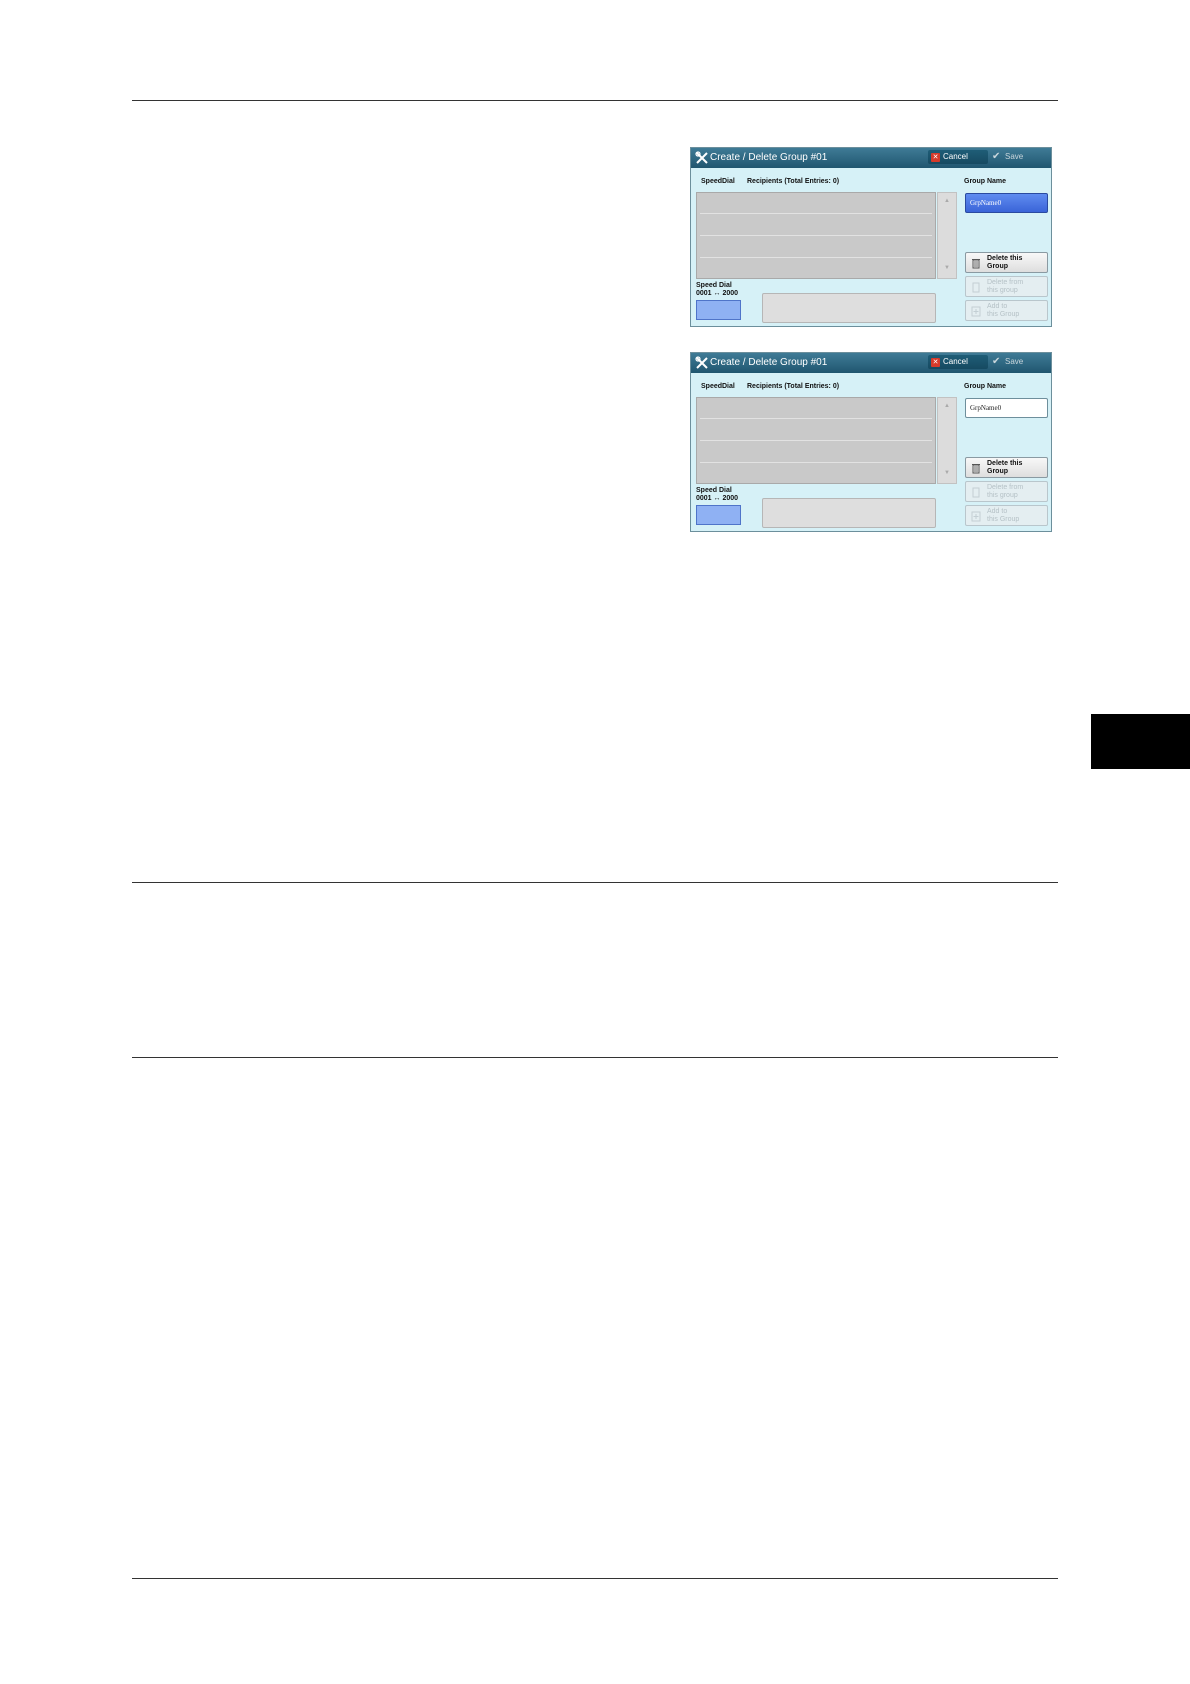 The image size is (1190, 1684). What do you see at coordinates (595, 1578) in the screenshot?
I see `footer-rule` at bounding box center [595, 1578].